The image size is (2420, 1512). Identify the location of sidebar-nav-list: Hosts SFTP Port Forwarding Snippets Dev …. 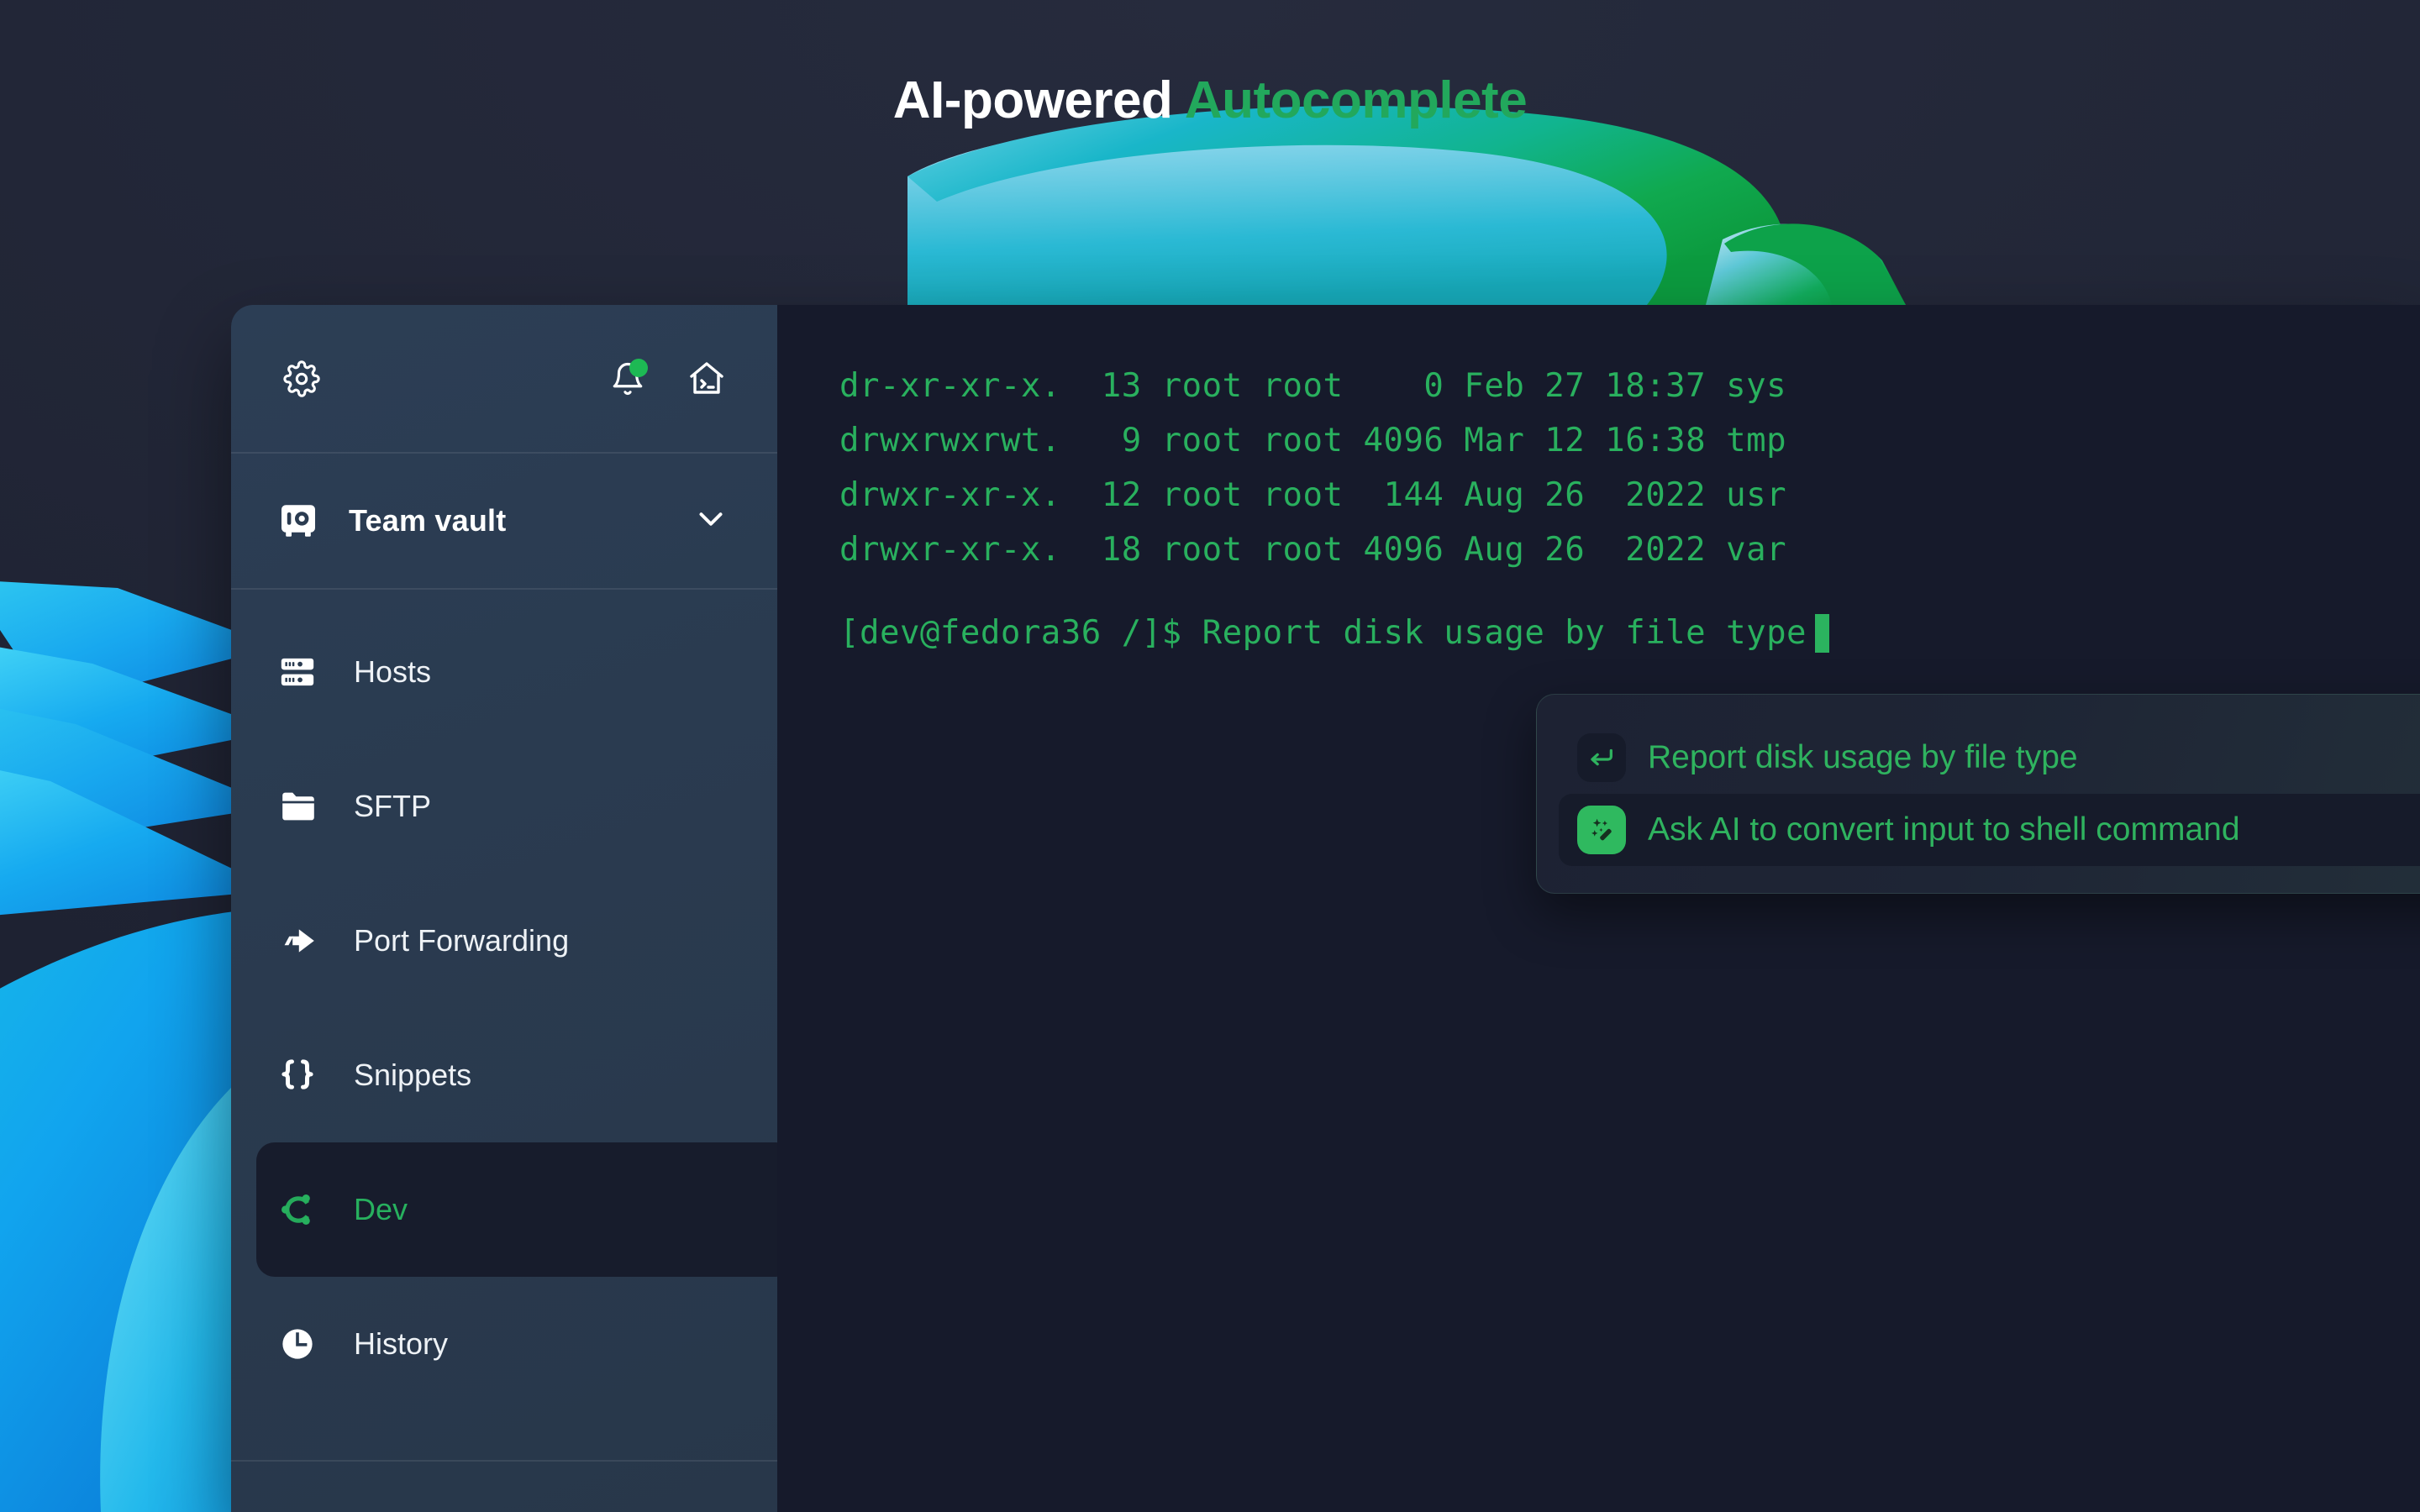
(512, 1000).